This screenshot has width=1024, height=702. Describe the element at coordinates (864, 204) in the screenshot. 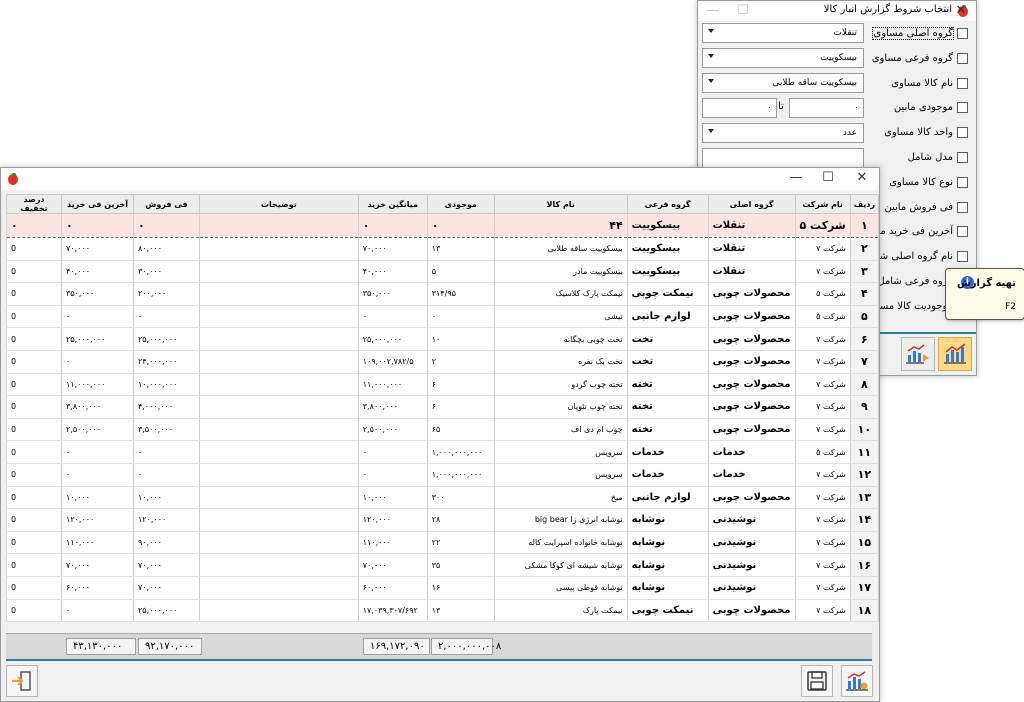

I see `col-header: ردیف` at that location.